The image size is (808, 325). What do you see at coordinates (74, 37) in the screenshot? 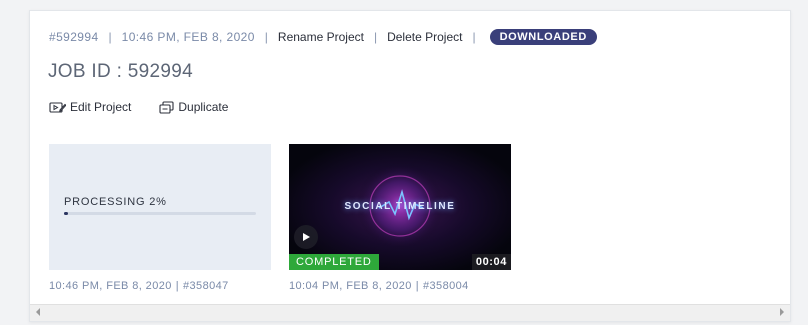
I see `project-id: #592994` at bounding box center [74, 37].